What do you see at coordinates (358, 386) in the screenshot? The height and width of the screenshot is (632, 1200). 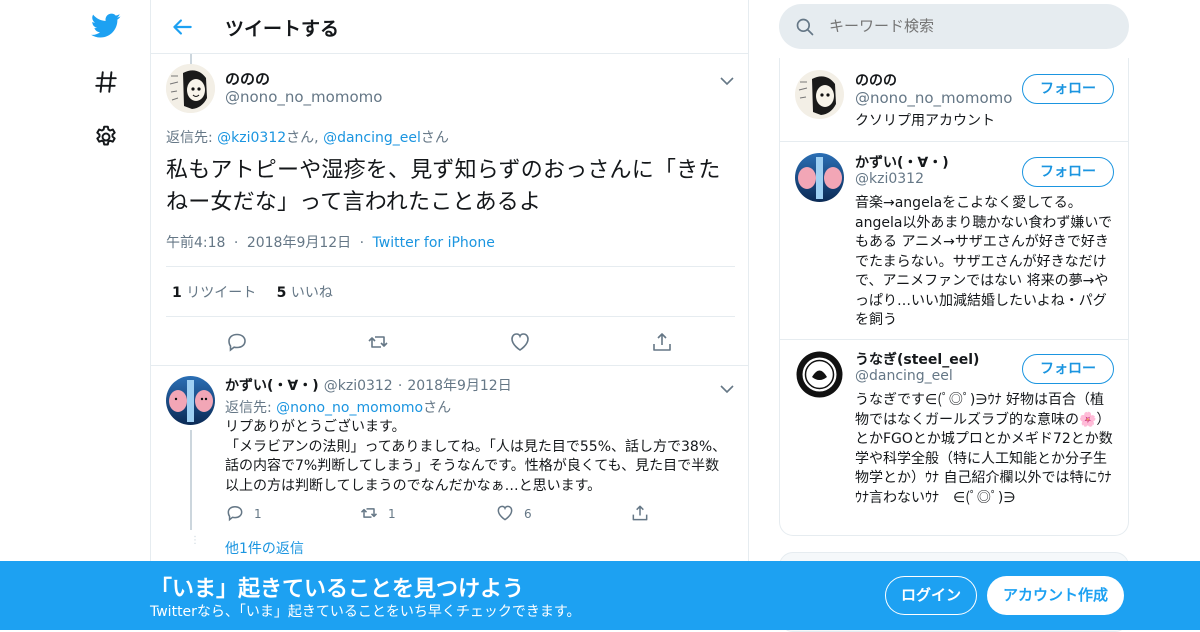 I see `reply-author-handle: @kzi0312` at bounding box center [358, 386].